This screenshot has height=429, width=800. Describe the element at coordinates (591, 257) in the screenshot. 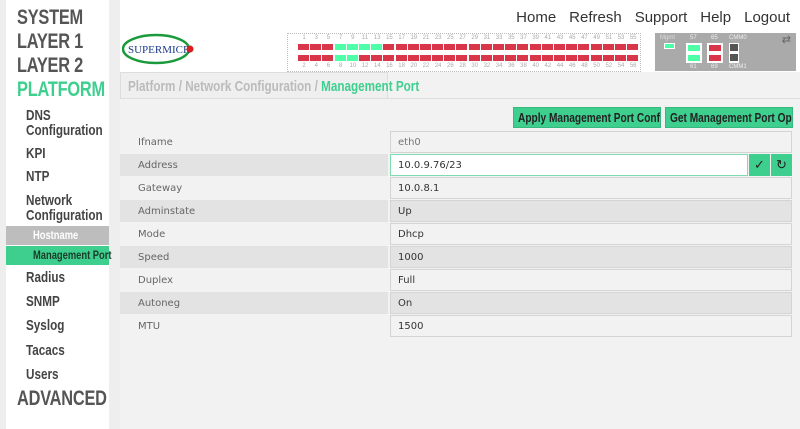

I see `field-value: 1000` at that location.